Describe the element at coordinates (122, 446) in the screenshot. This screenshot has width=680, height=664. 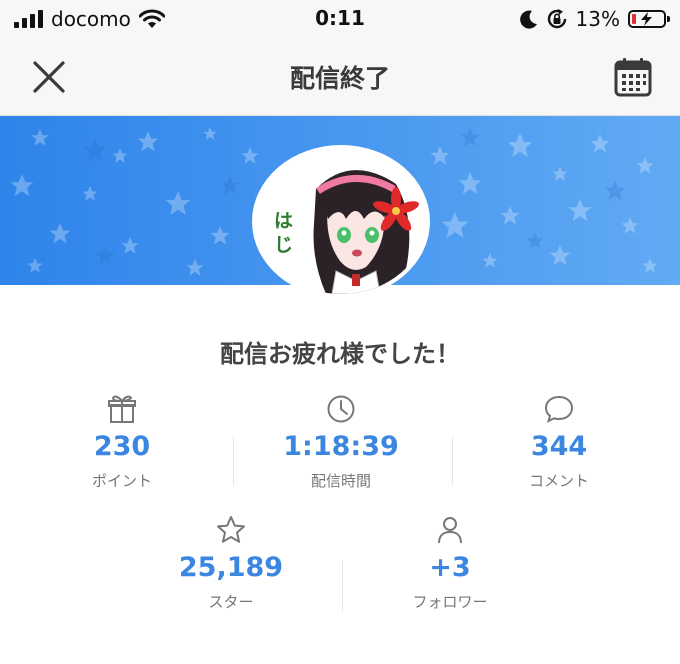
I see `points-value: 230` at that location.